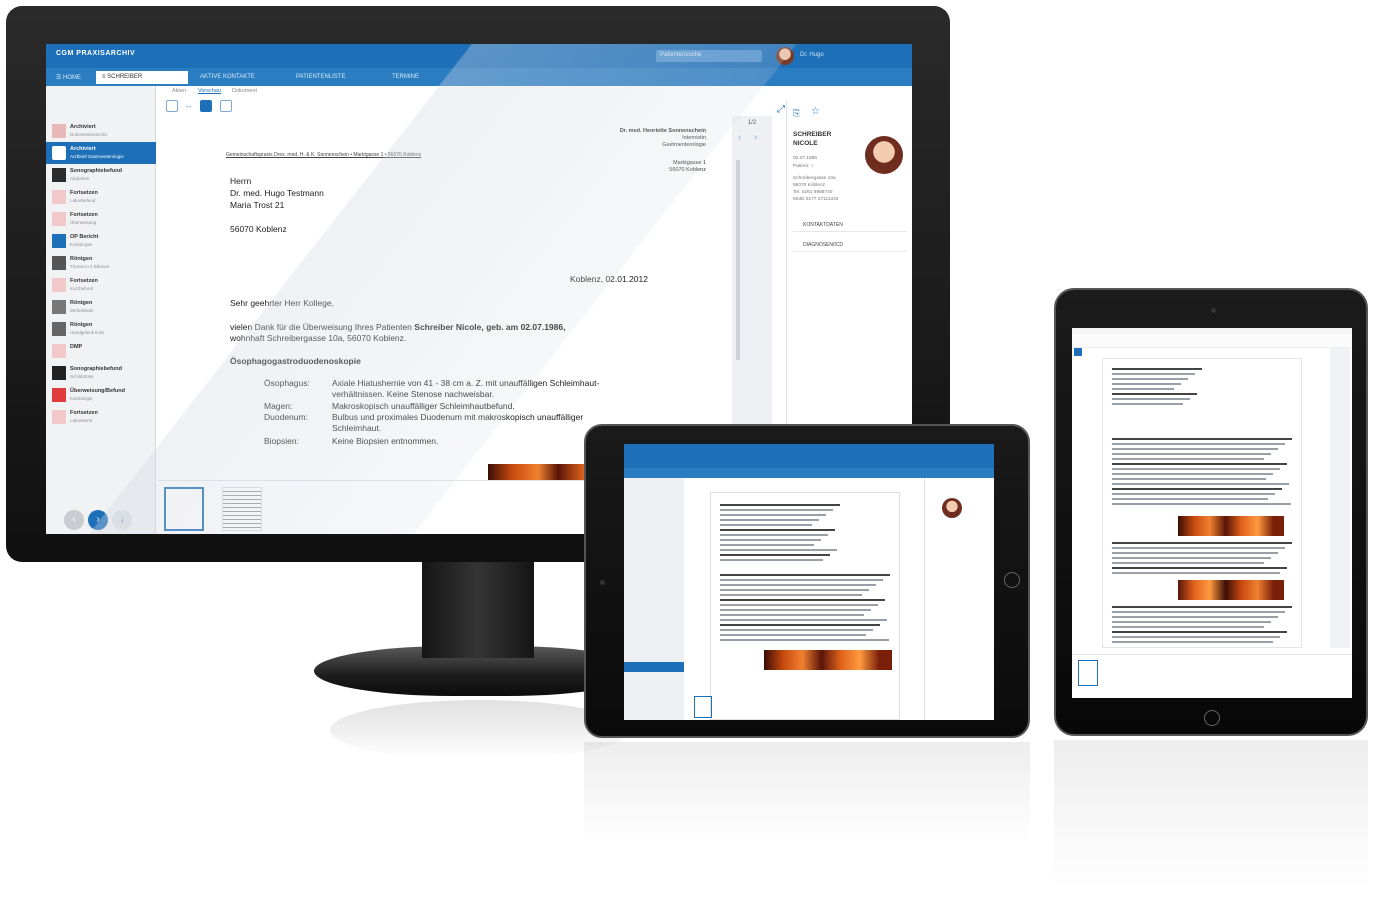 The height and width of the screenshot is (900, 1376). What do you see at coordinates (815, 111) in the screenshot?
I see `star-icon: ☆` at bounding box center [815, 111].